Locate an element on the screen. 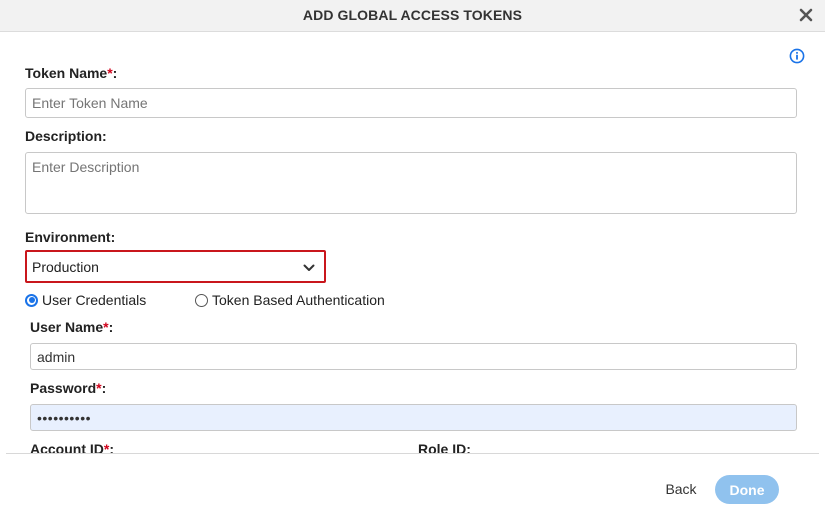  clipped-fields-row: Account ID*: Role ID: is located at coordinates (412, 445).